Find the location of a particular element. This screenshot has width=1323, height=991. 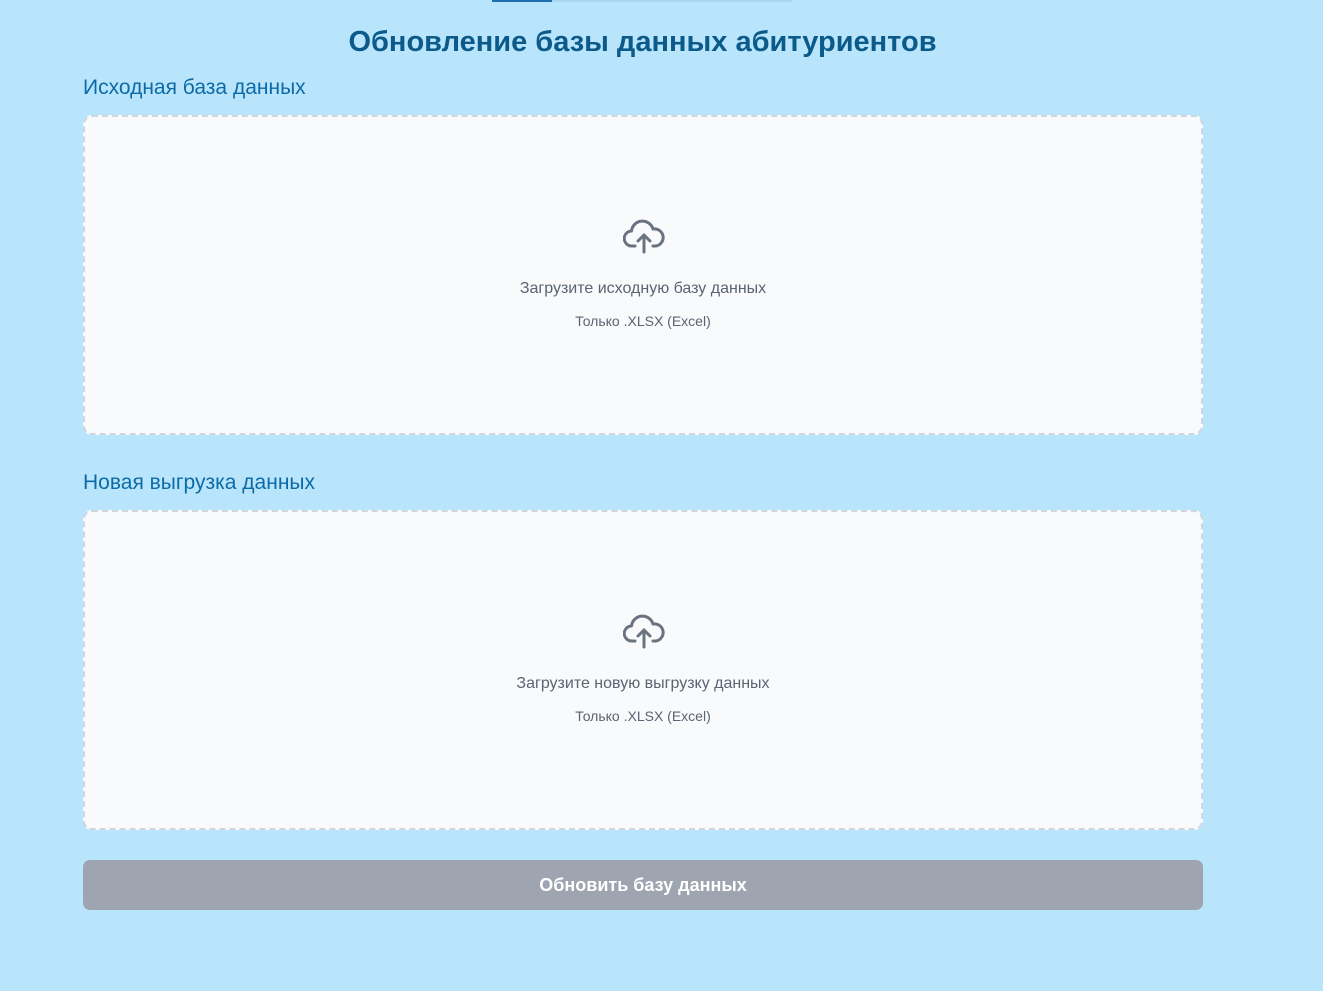

section-heading-source-db: Исходная база данных is located at coordinates (194, 87).